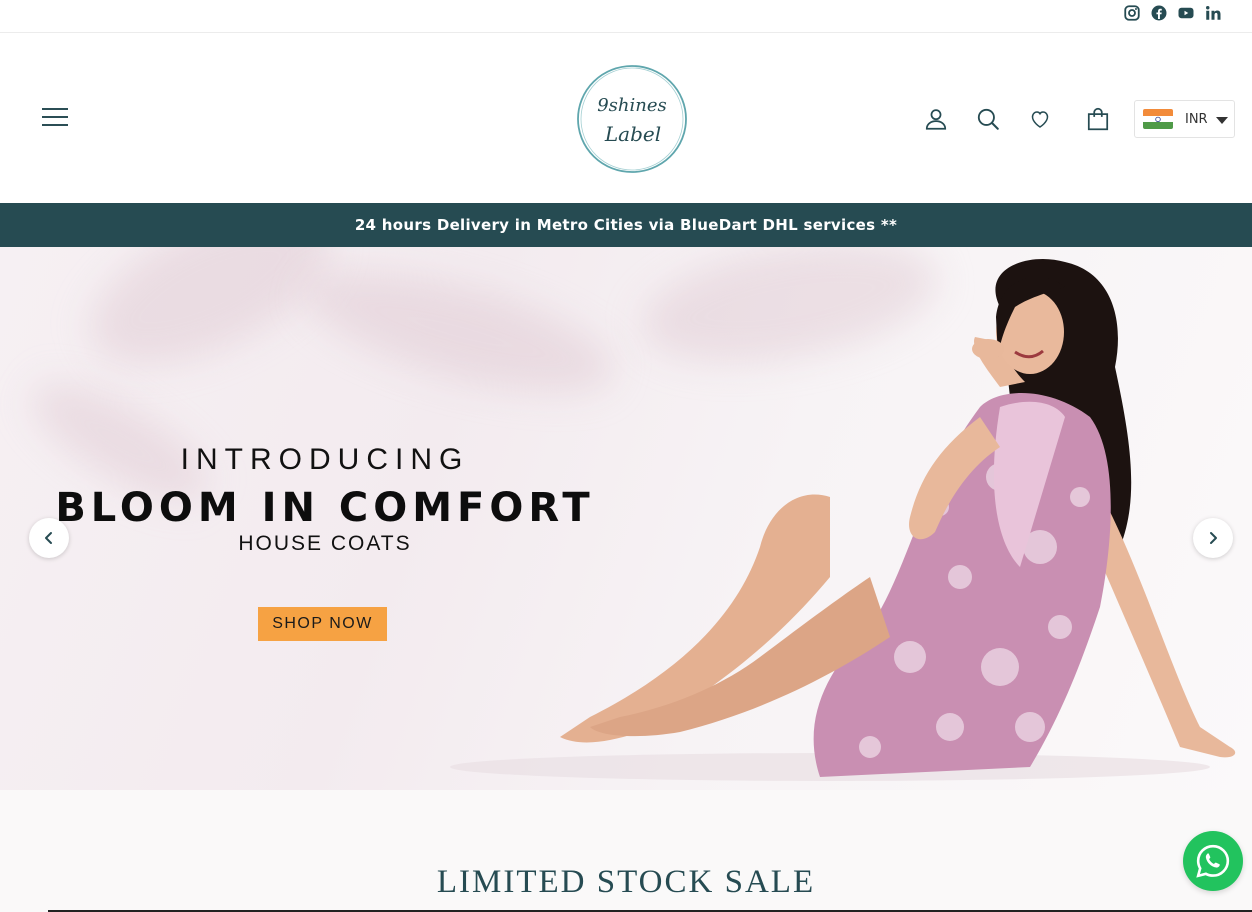  Describe the element at coordinates (1098, 119) in the screenshot. I see `cart-bag-icon` at that location.